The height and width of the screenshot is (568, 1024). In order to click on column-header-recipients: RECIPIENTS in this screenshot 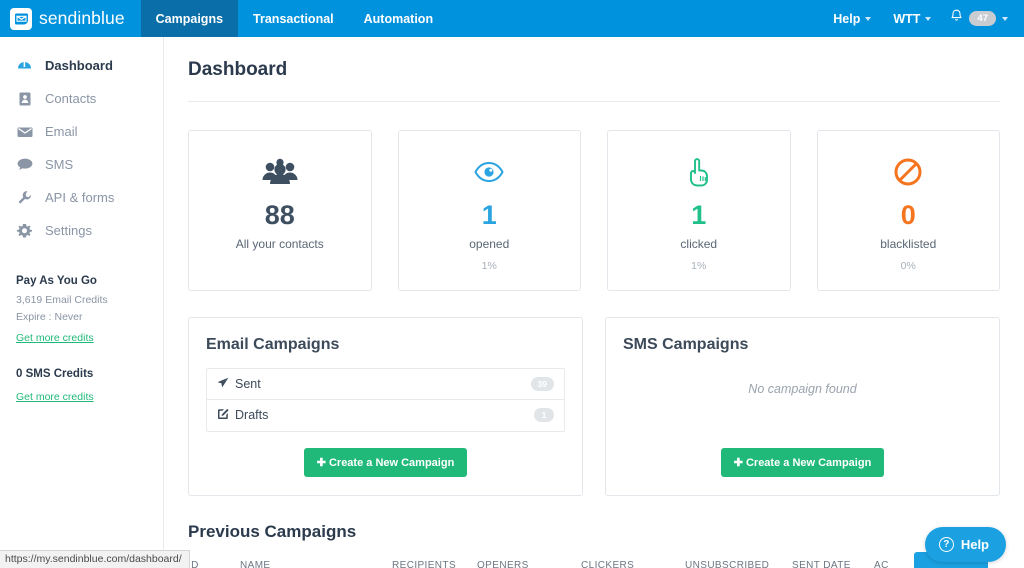, I will do `click(434, 564)`.